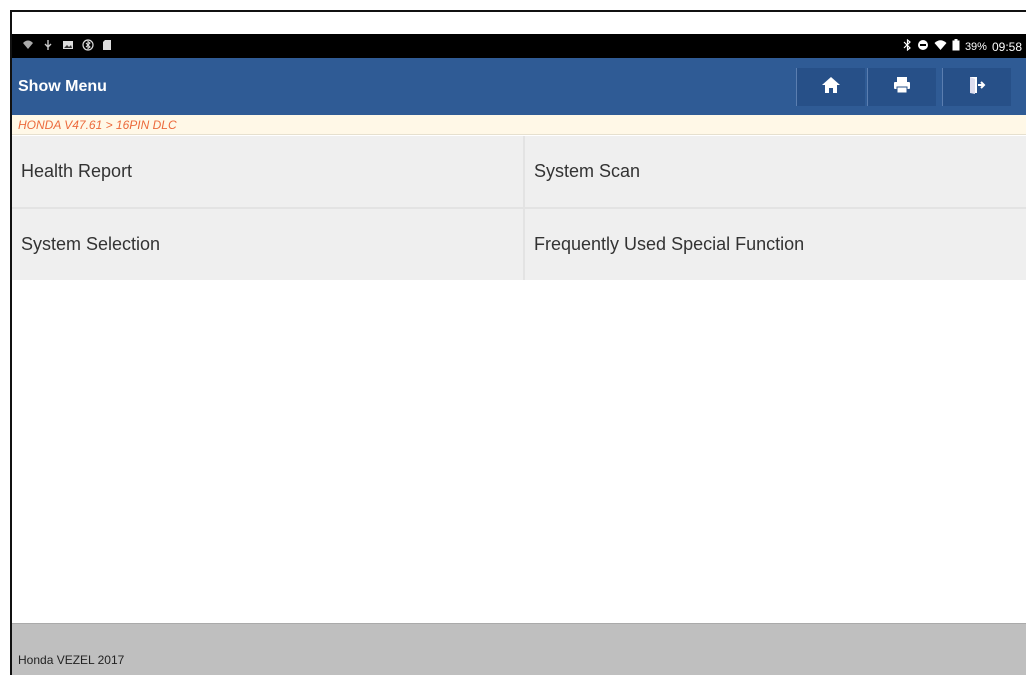  Describe the element at coordinates (956, 46) in the screenshot. I see `battery-icon` at that location.